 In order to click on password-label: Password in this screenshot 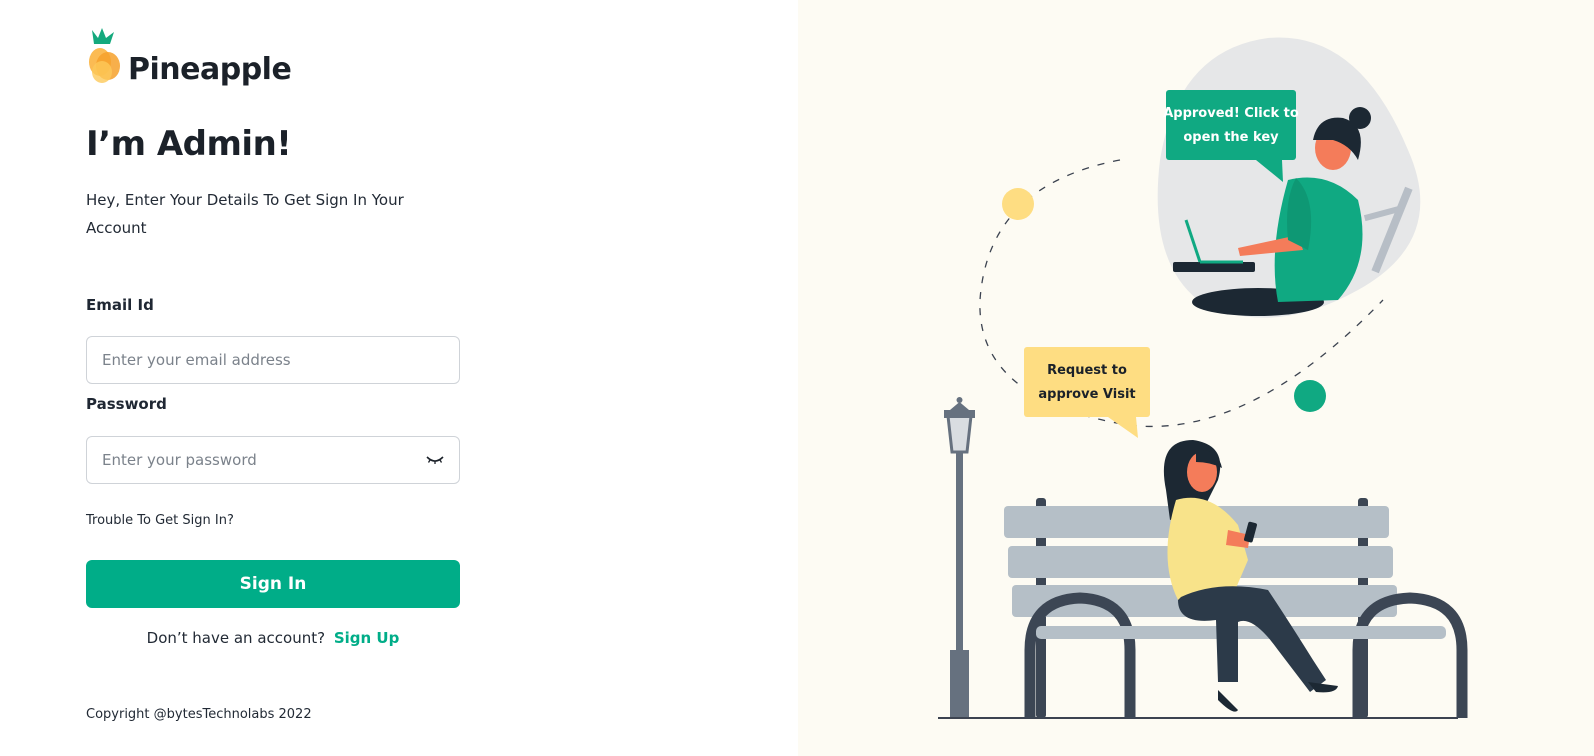, I will do `click(126, 404)`.